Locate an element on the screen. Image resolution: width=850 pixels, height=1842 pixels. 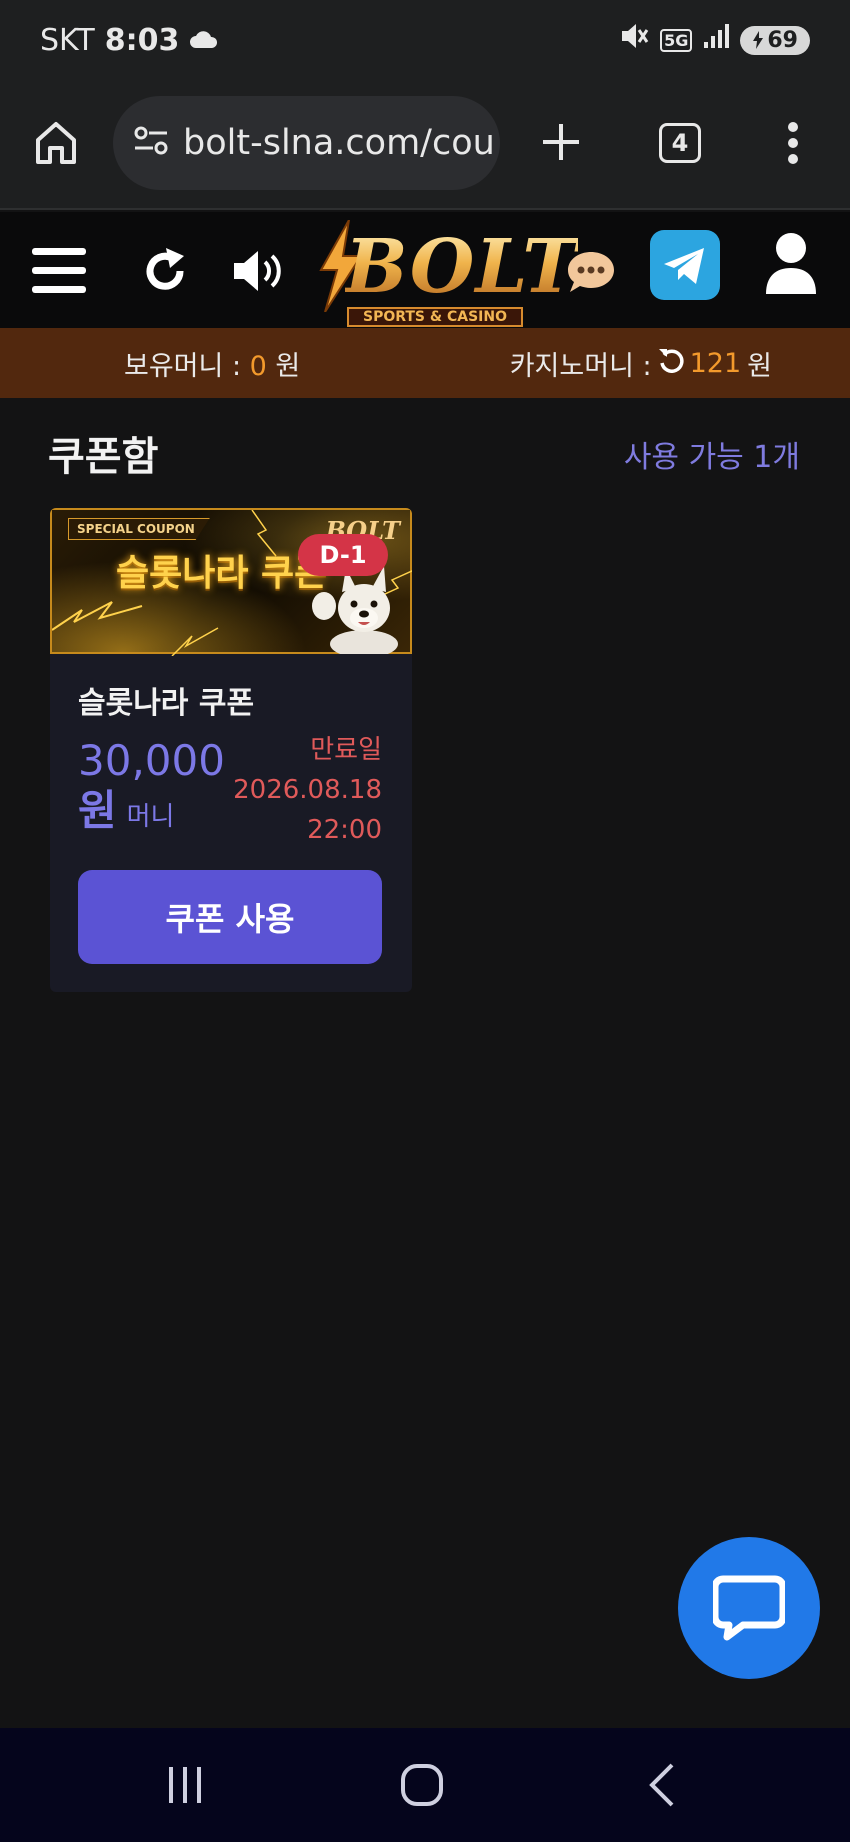
battery-indicator: 69 is located at coordinates (775, 40).